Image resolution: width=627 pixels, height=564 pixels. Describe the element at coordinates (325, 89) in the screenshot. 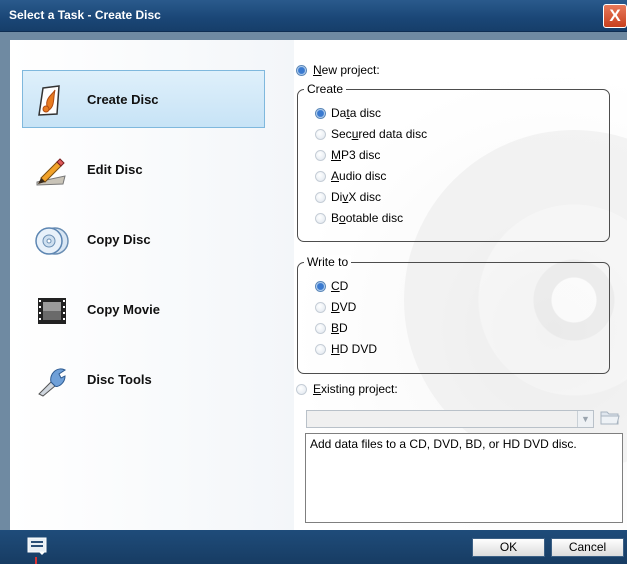

I see `create-group-legend: Create` at that location.